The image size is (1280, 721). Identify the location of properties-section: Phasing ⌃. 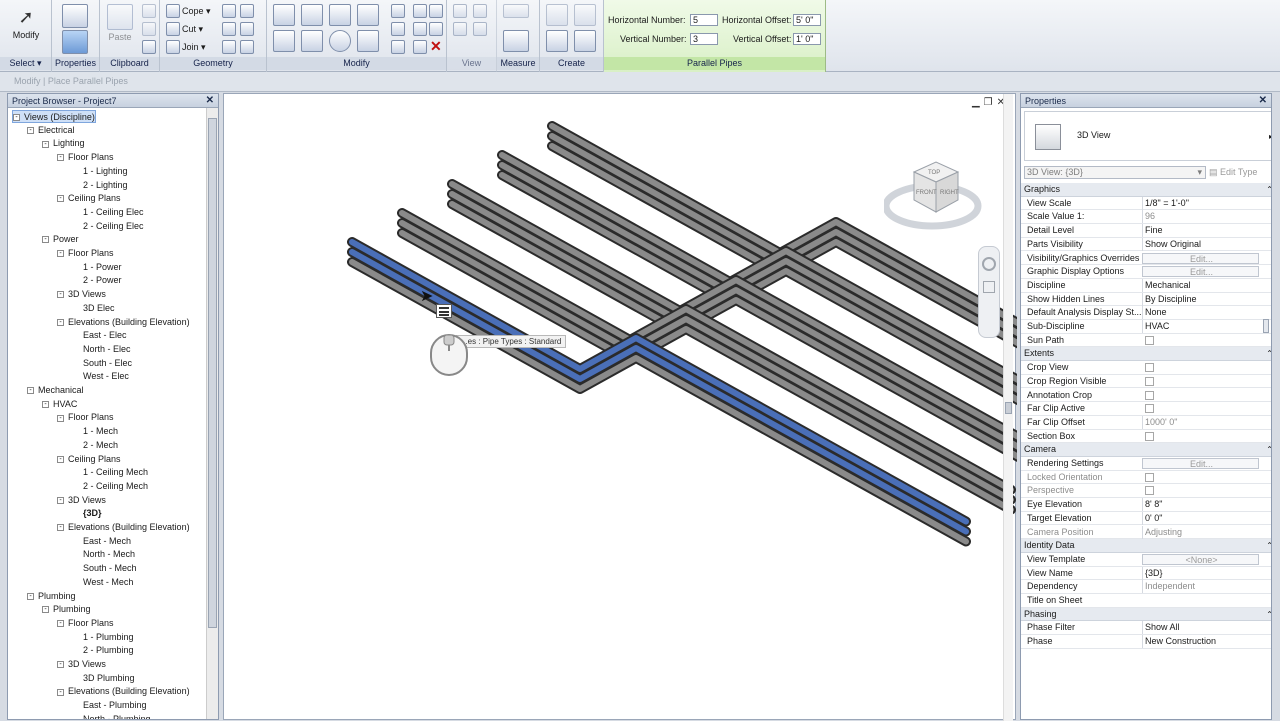
(1146, 614).